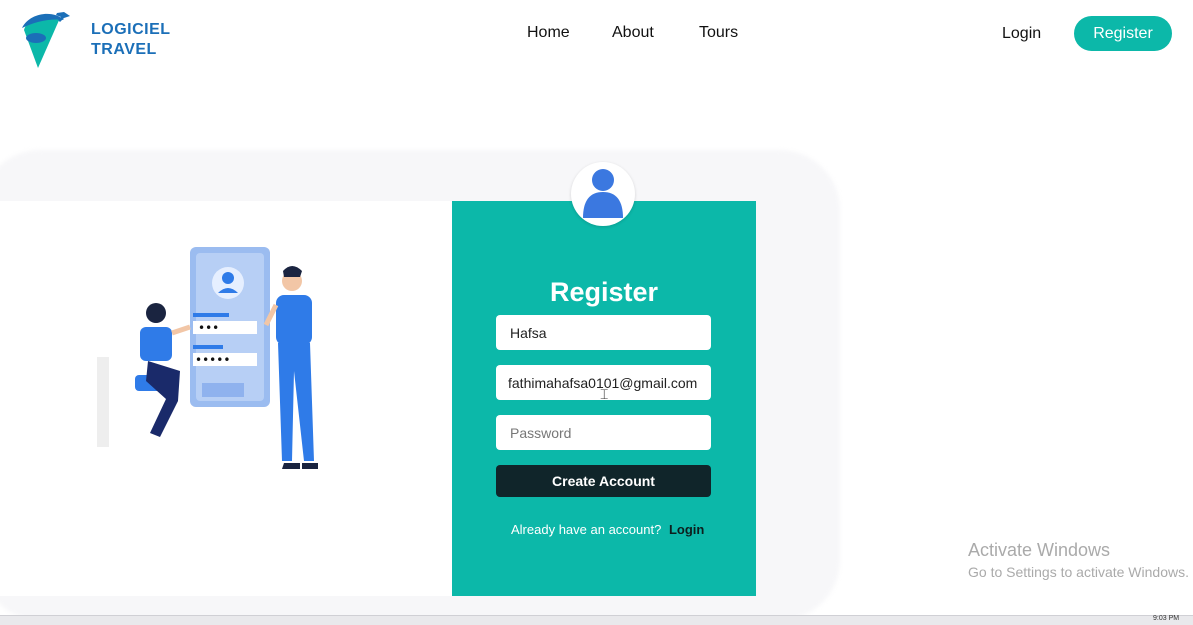 The width and height of the screenshot is (1193, 625). Describe the element at coordinates (131, 29) in the screenshot. I see `brand-line1: LOGICIEL` at that location.